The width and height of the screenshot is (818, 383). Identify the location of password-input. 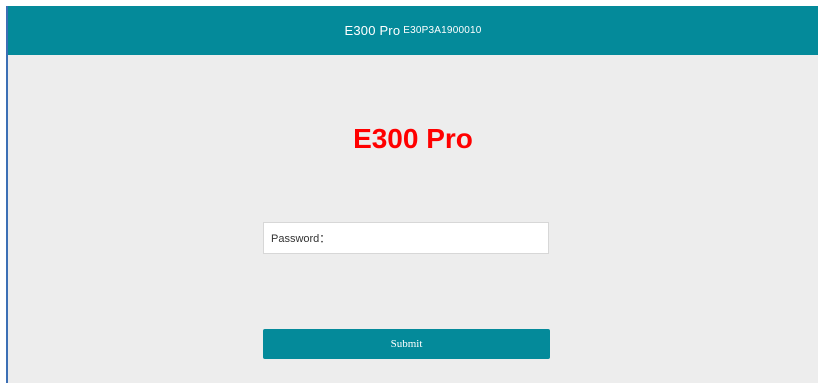
(439, 238).